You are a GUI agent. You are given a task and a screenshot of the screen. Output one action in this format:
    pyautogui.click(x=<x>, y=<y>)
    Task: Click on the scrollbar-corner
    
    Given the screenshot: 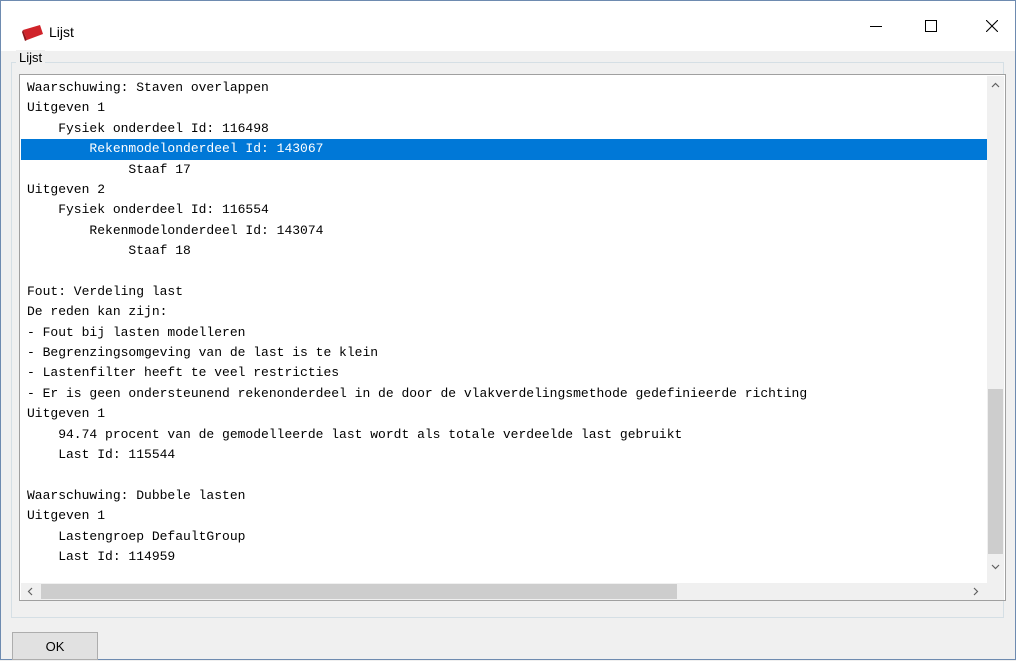 What is the action you would take?
    pyautogui.click(x=995, y=591)
    